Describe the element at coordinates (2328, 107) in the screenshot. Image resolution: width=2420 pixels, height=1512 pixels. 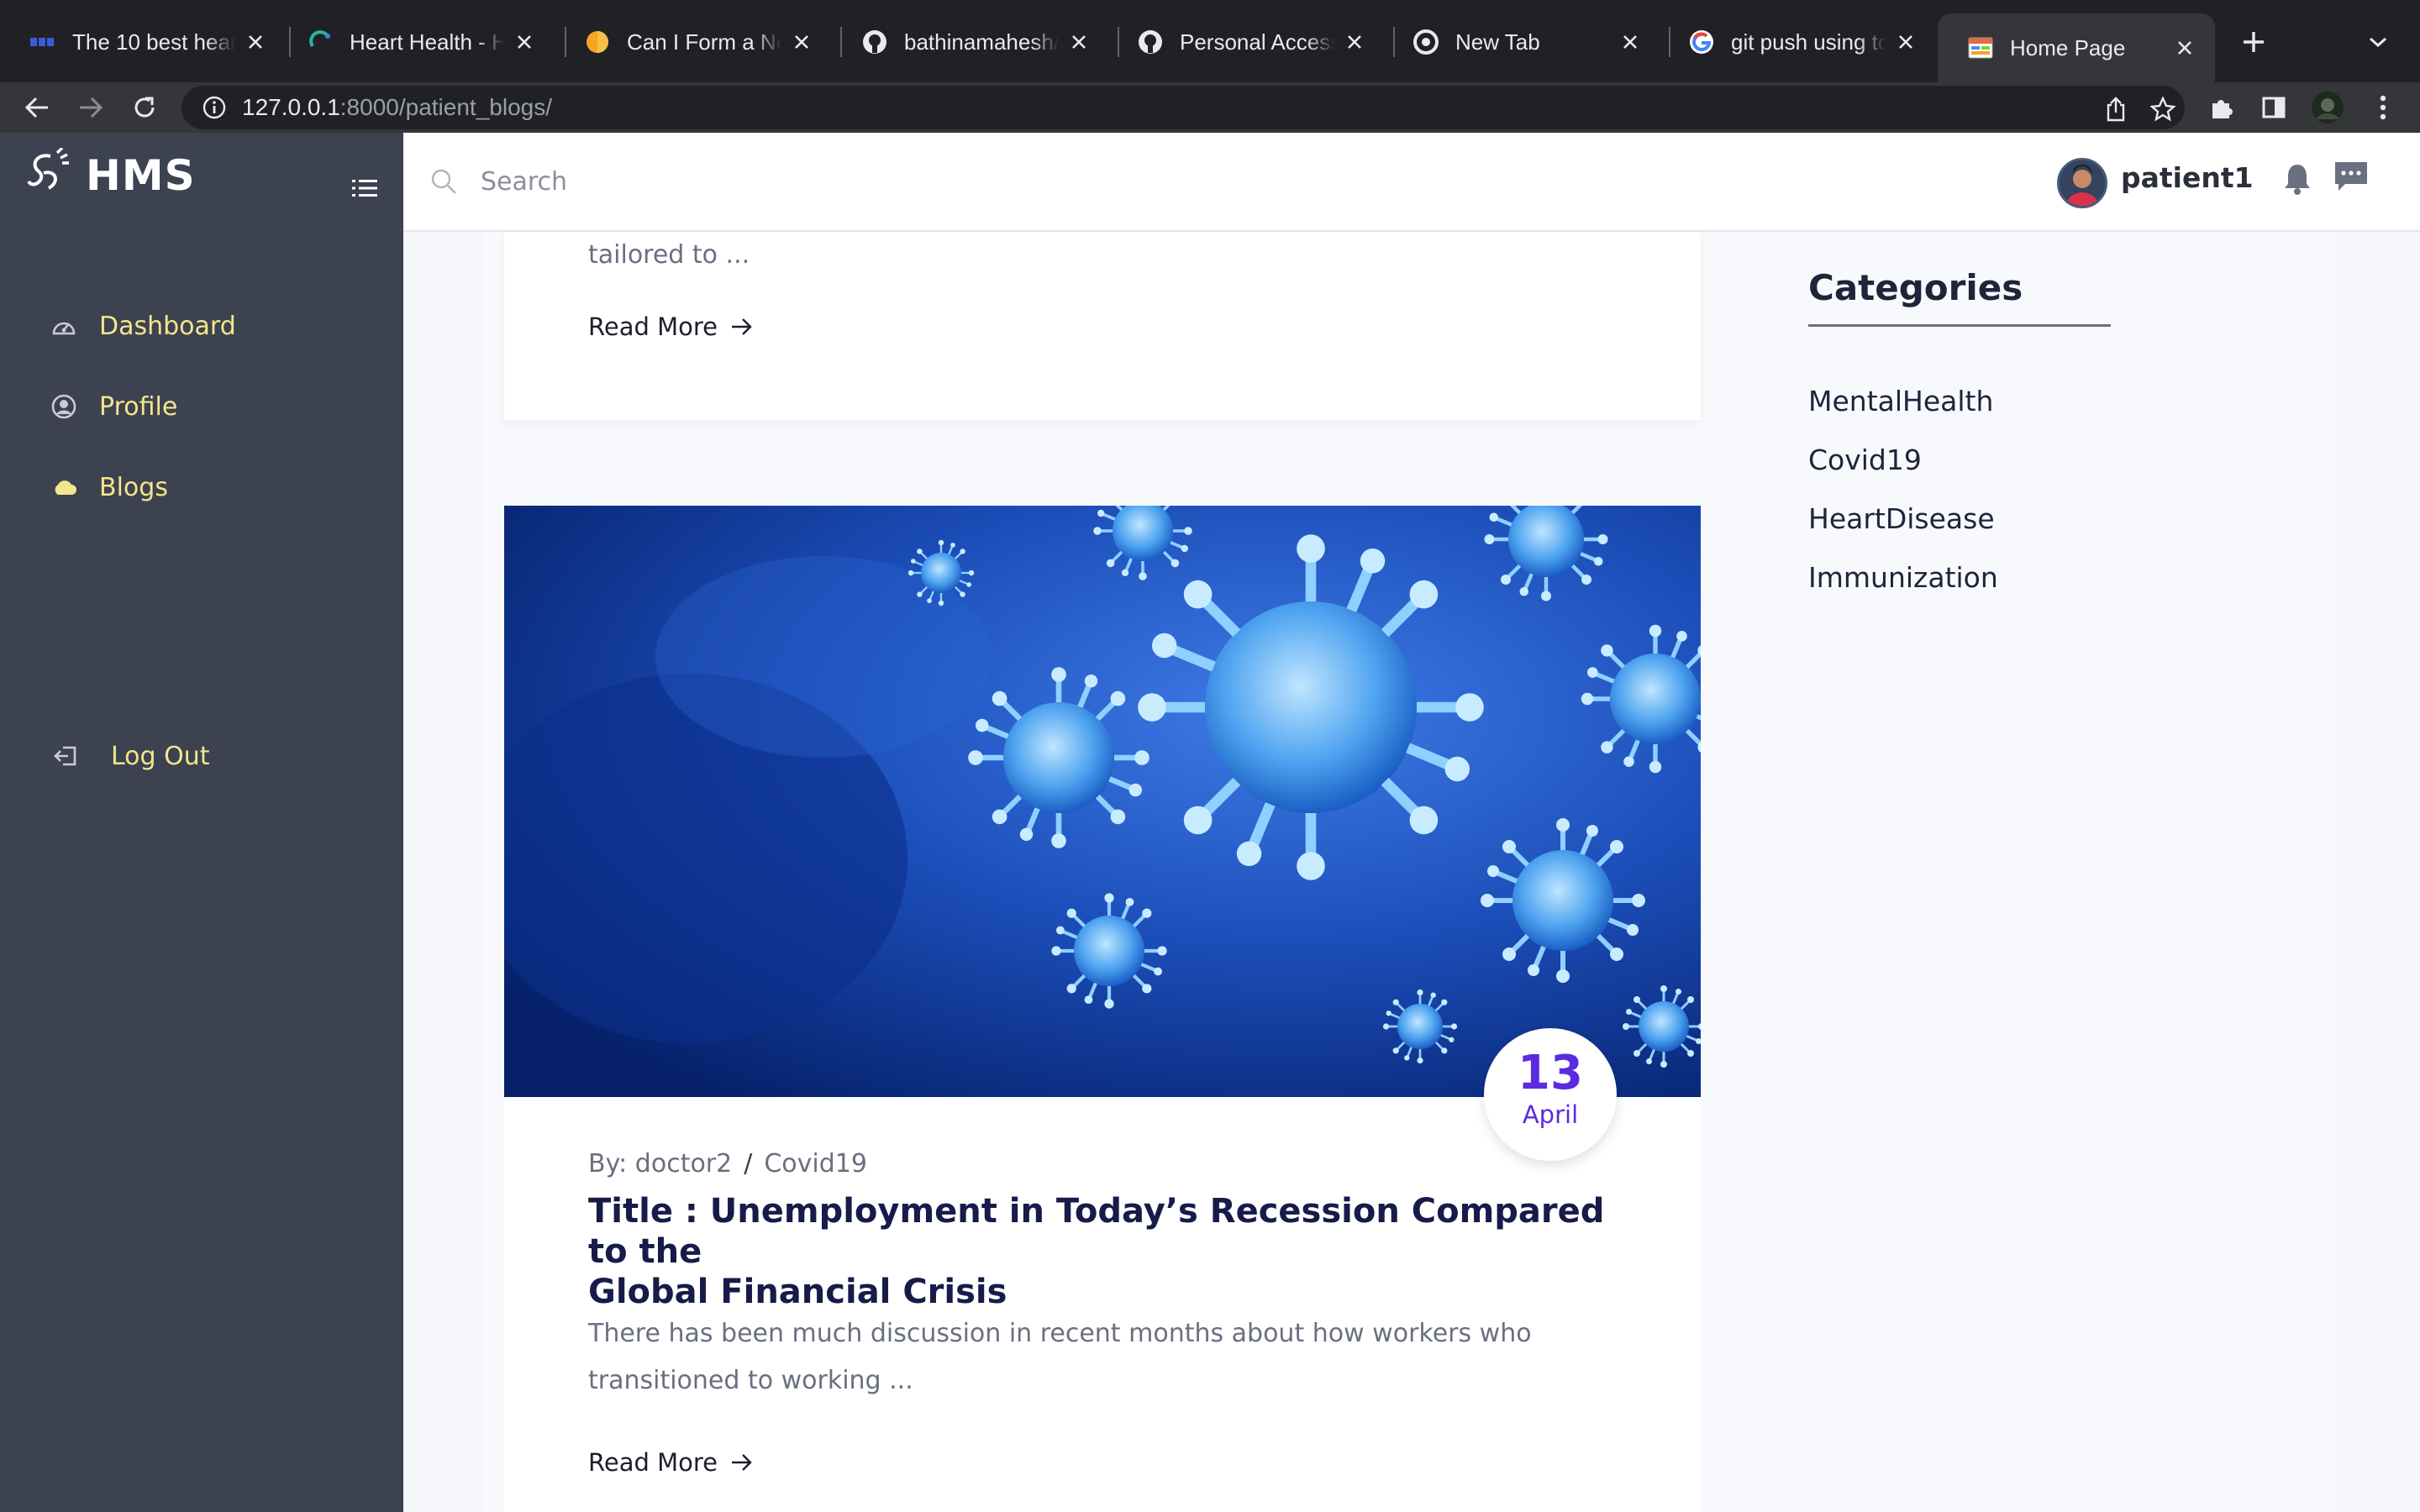
I see `profile-avatar-icon` at that location.